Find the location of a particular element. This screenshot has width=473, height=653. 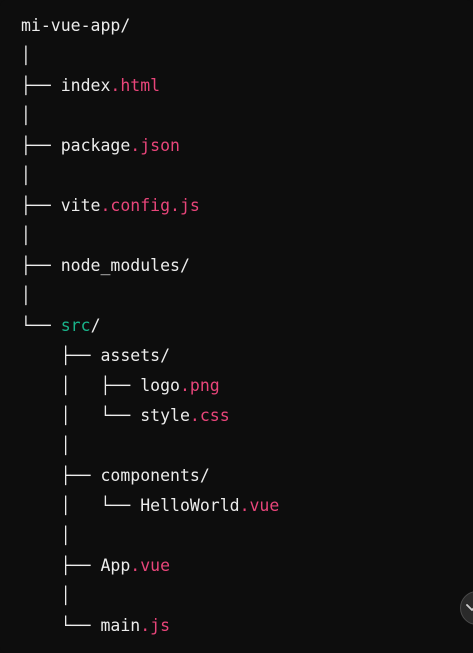

tree-line: ├── package.json is located at coordinates (150, 146).